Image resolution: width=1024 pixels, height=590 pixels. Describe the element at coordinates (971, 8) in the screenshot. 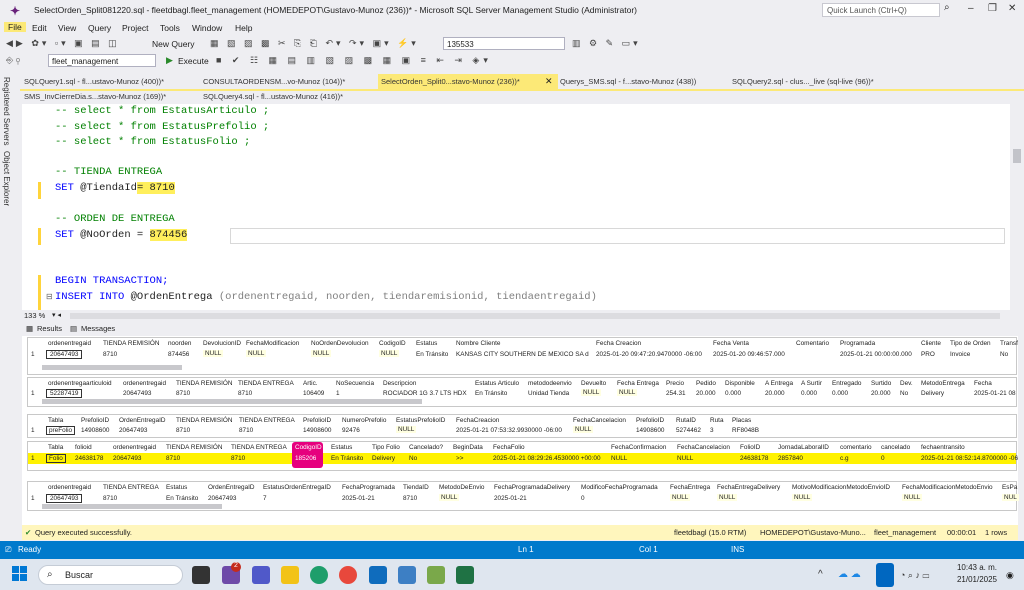

I see `minimize-icon: –` at that location.